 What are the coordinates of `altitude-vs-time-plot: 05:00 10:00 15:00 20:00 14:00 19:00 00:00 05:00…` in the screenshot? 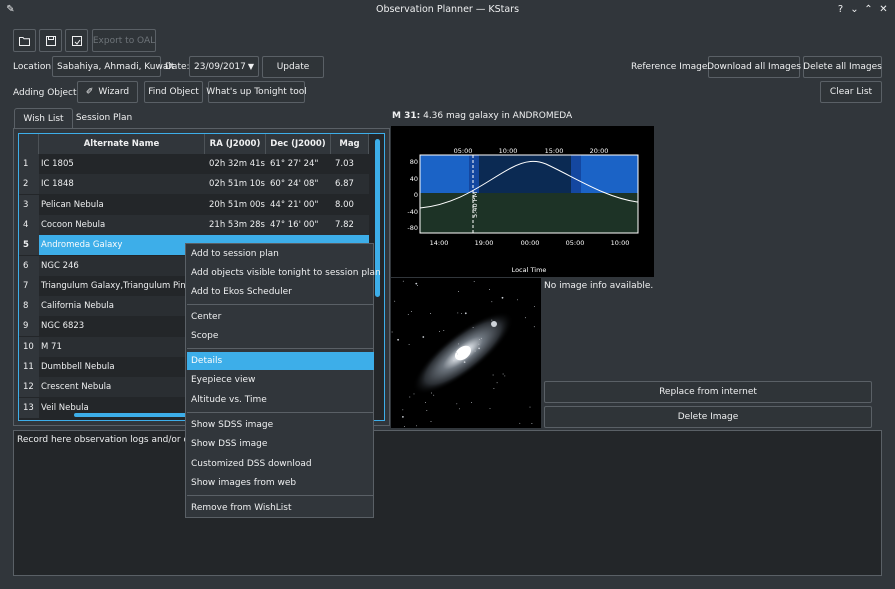 It's located at (522, 201).